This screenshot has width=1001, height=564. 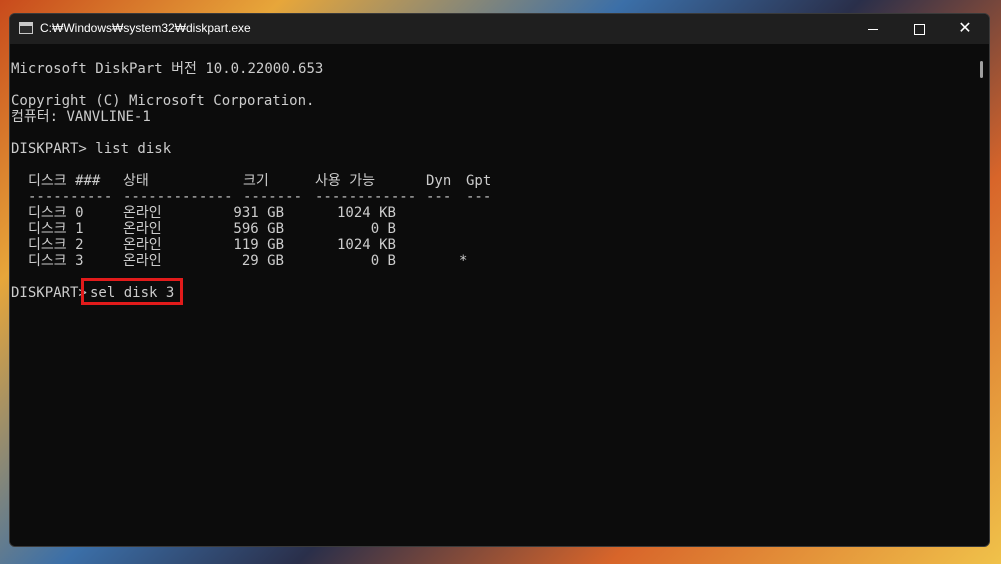 I want to click on cell-disk: 디스크 0, so click(x=56, y=213).